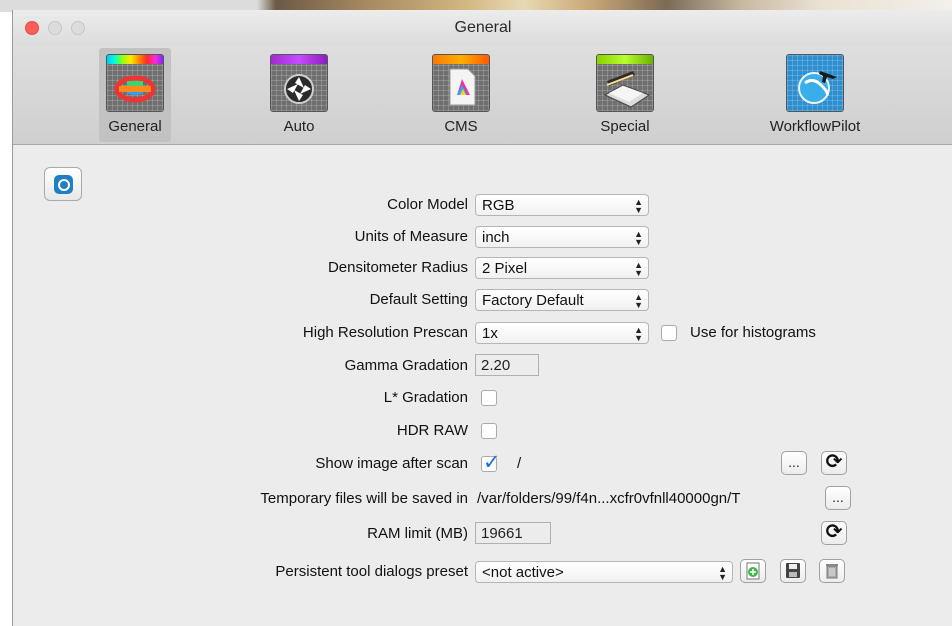  I want to click on use-for-histograms-checkbox, so click(669, 333).